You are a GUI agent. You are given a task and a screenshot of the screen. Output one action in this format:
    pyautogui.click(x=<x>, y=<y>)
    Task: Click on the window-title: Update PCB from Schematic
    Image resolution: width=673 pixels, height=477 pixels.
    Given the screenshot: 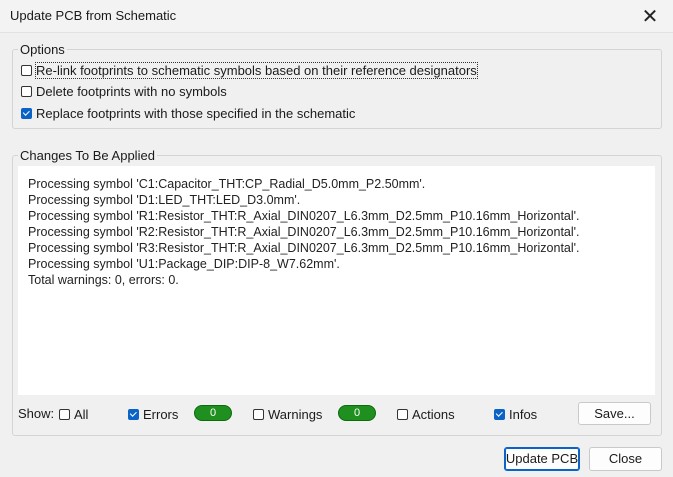 What is the action you would take?
    pyautogui.click(x=93, y=15)
    